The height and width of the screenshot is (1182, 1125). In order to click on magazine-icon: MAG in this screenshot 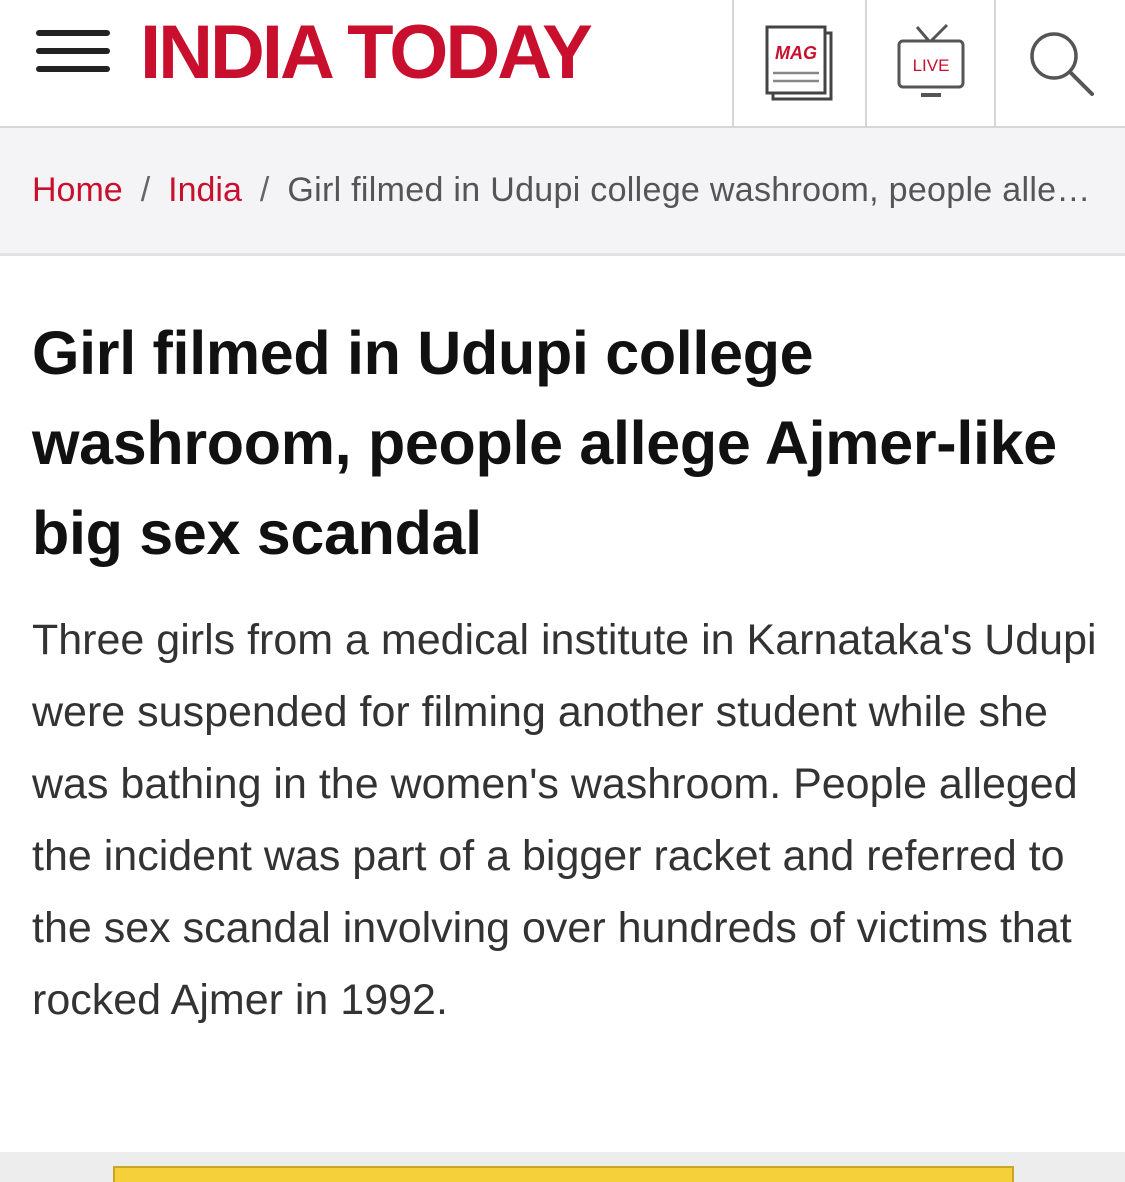, I will do `click(799, 63)`.